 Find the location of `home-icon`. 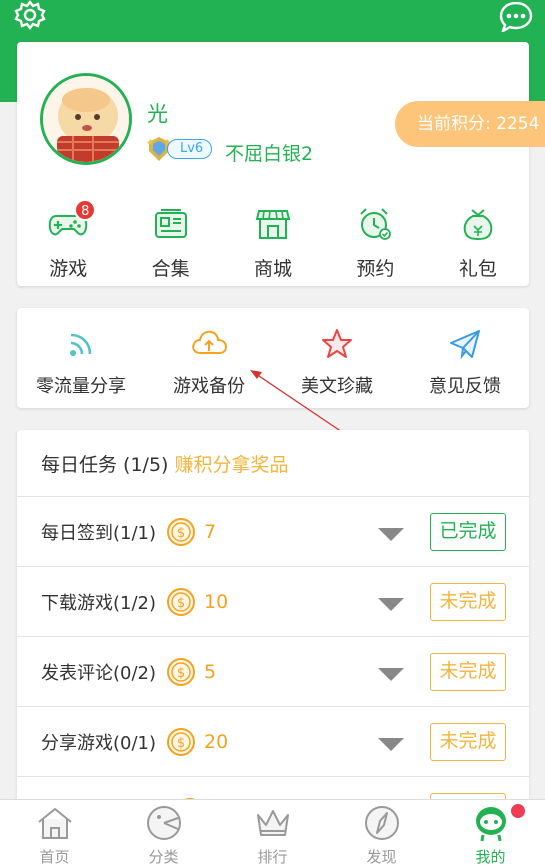

home-icon is located at coordinates (54, 823).